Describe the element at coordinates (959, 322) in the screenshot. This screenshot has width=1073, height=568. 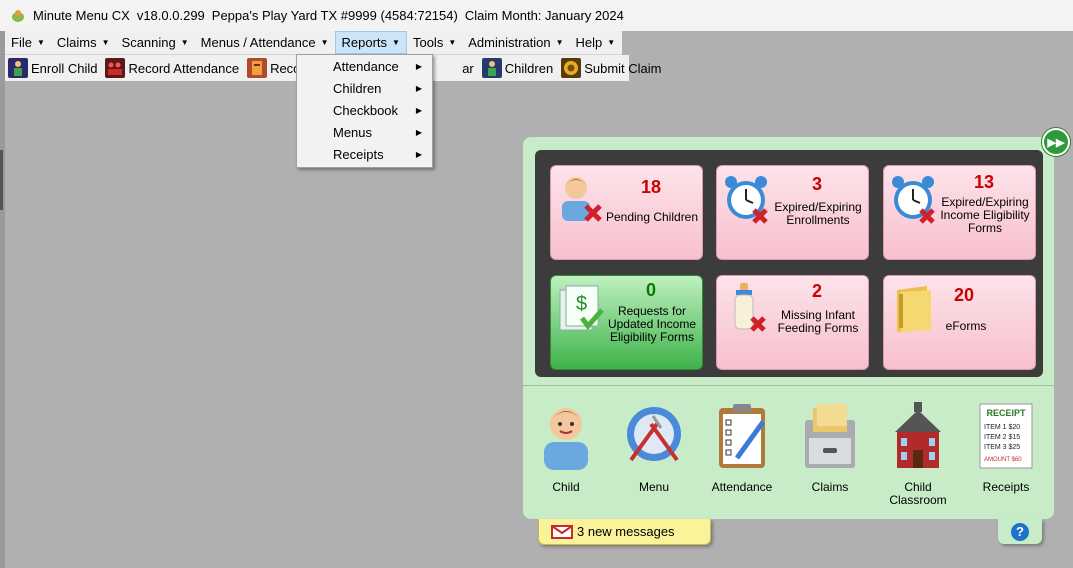
I see `tile-eforms: 20 eForms` at that location.